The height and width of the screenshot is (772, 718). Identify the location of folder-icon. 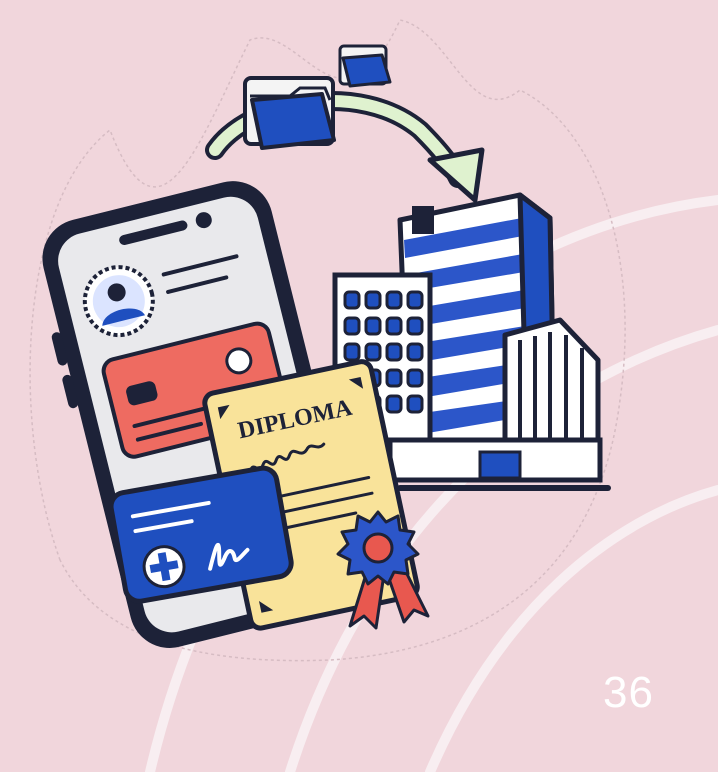
(289, 113).